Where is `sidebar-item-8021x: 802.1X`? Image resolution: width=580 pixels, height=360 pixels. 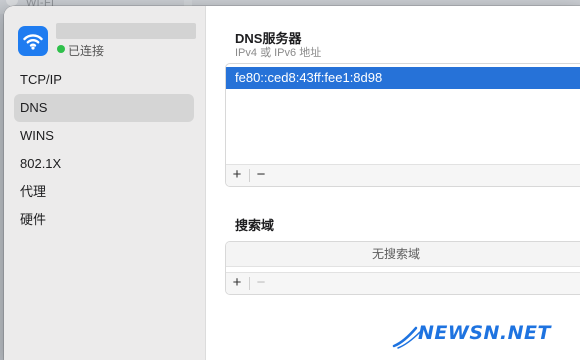
sidebar-item-8021x: 802.1X is located at coordinates (104, 164).